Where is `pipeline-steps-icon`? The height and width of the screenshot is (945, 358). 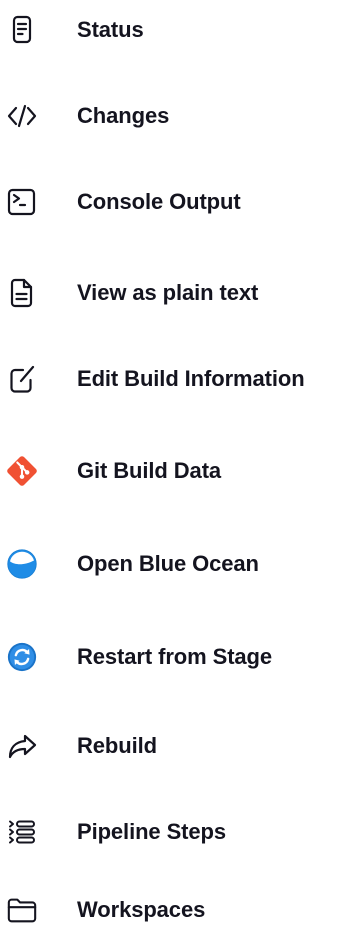
pipeline-steps-icon is located at coordinates (22, 832).